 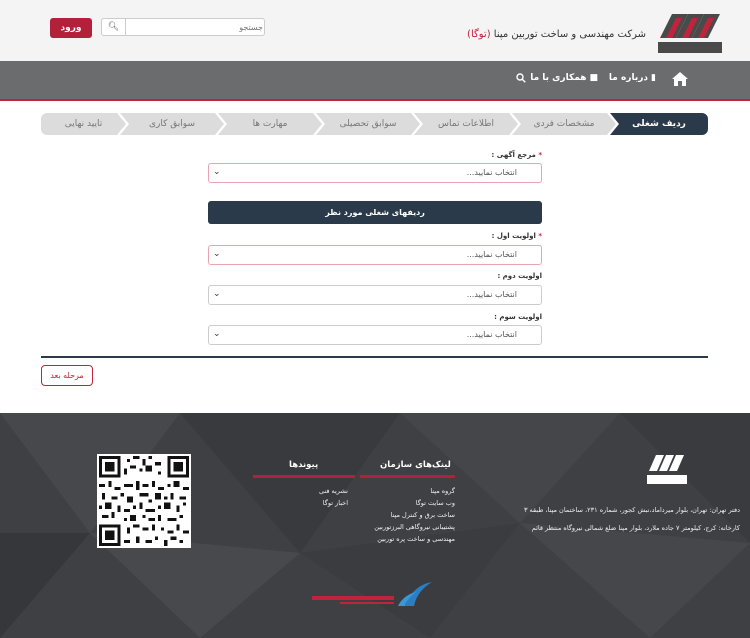 What do you see at coordinates (667, 472) in the screenshot?
I see `footer-logo` at bounding box center [667, 472].